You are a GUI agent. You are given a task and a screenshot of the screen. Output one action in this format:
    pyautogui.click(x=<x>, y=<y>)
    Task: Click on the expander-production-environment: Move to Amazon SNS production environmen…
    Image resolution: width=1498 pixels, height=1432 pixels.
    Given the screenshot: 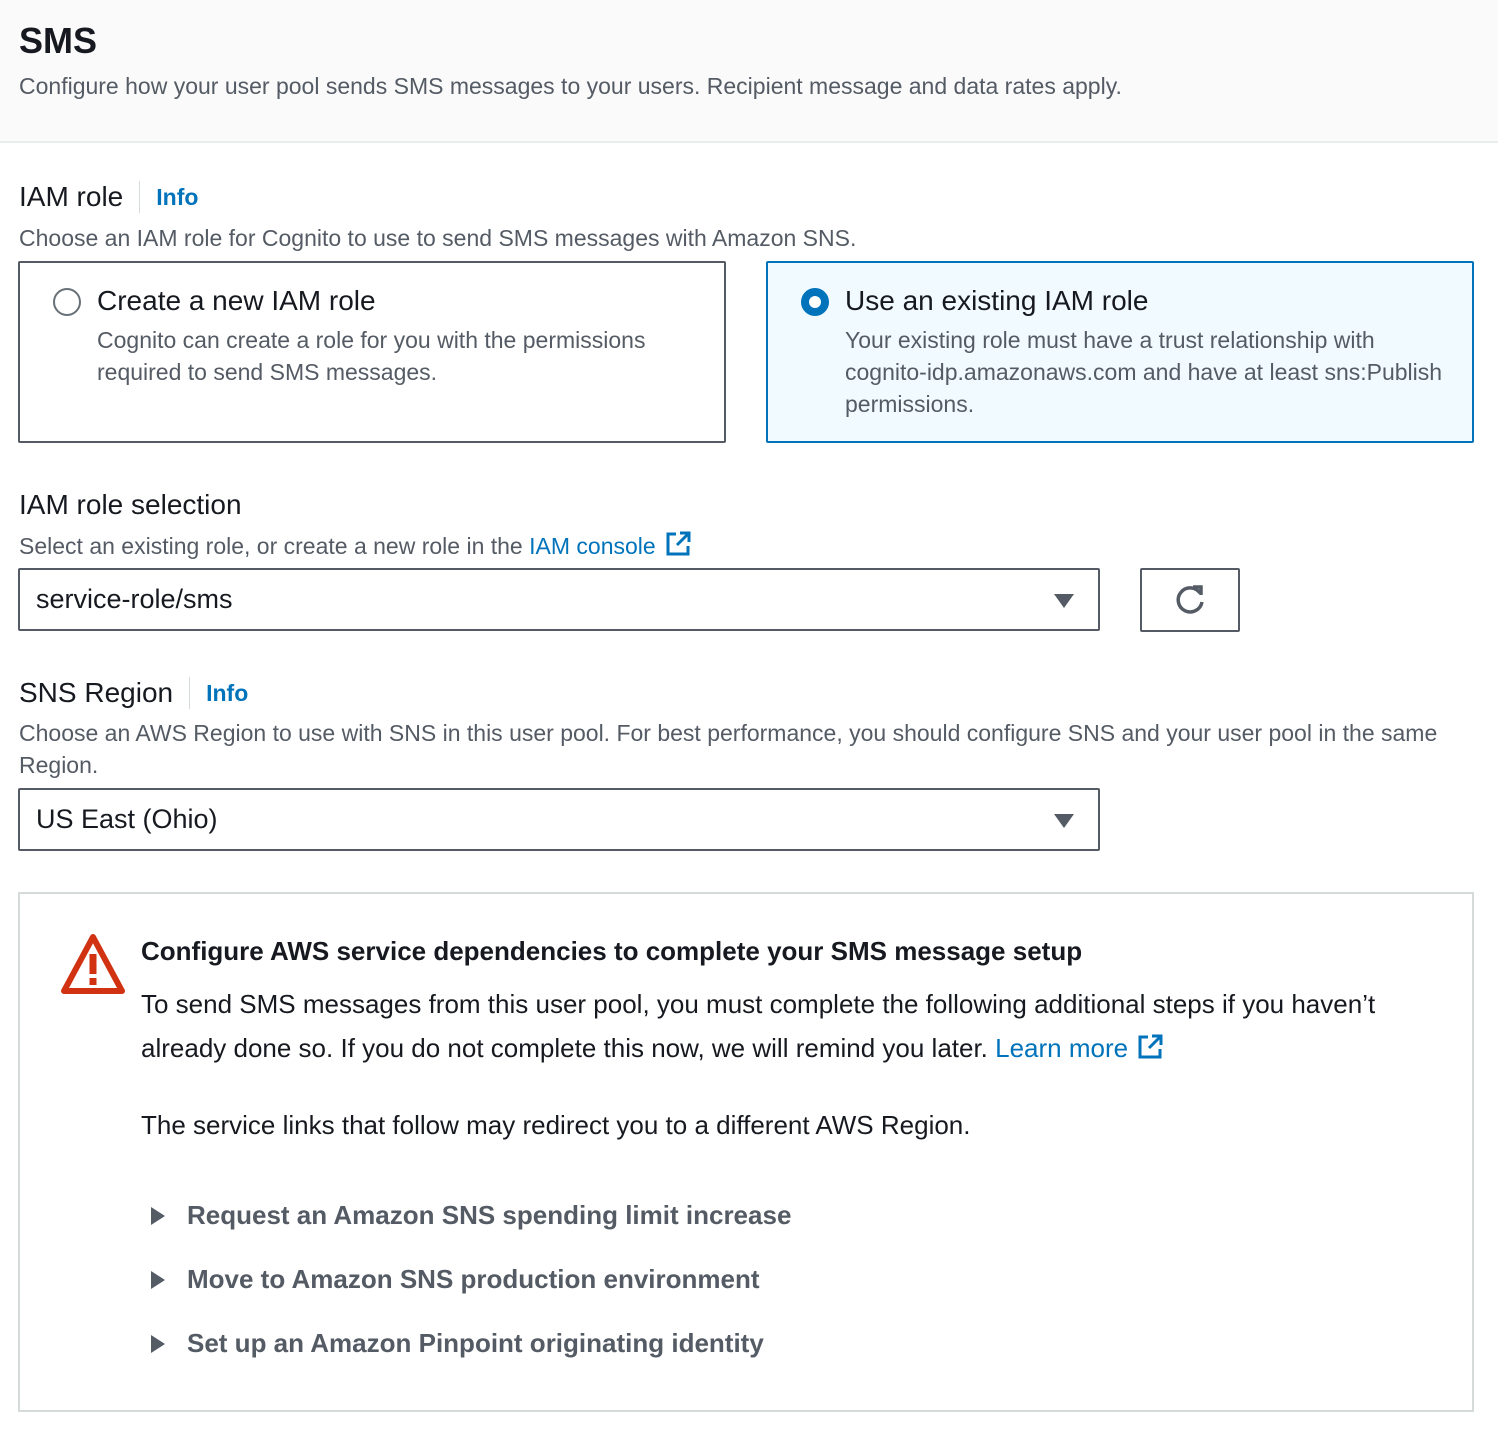 What is the action you would take?
    pyautogui.click(x=455, y=1279)
    